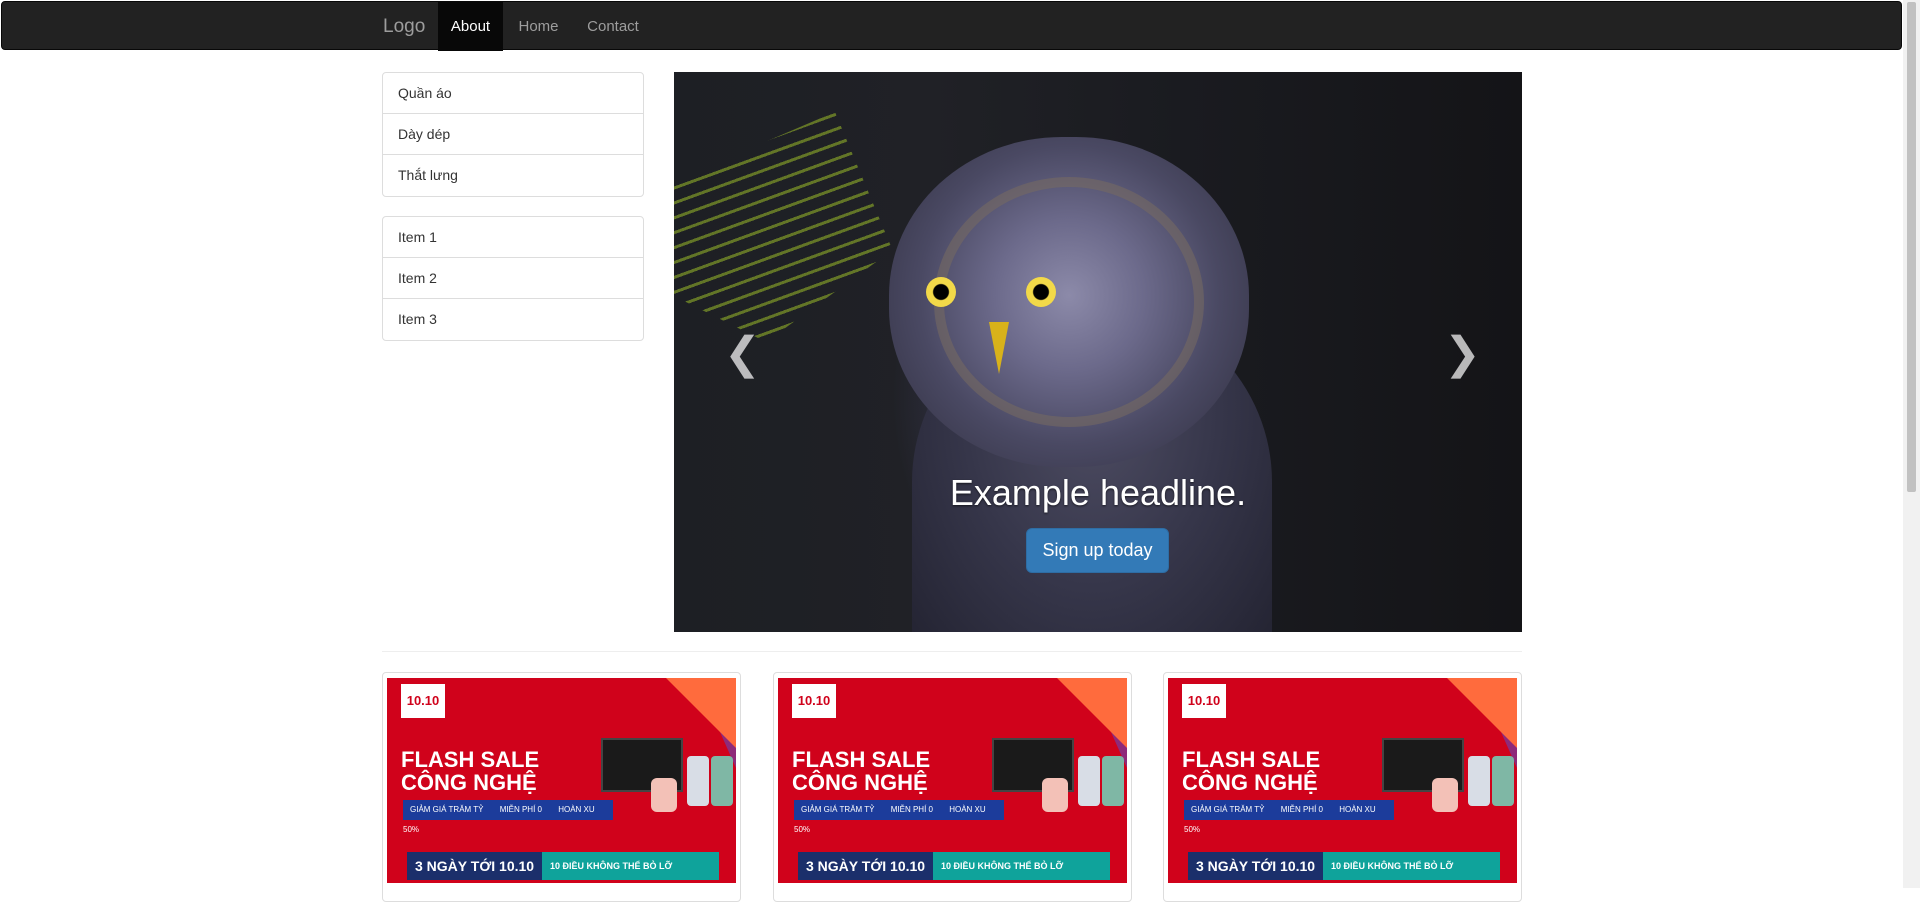 The height and width of the screenshot is (902, 1920). I want to click on sign-up-button: Sign up today, so click(1097, 550).